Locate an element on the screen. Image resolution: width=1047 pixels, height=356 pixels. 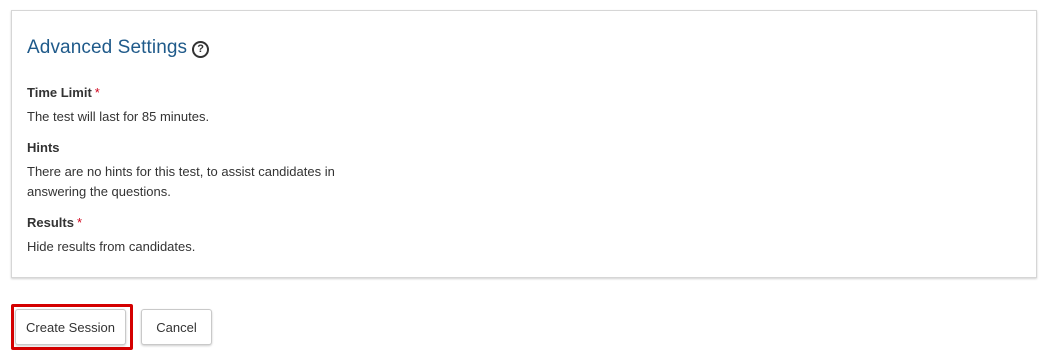
hints-label-text: Hints is located at coordinates (43, 147).